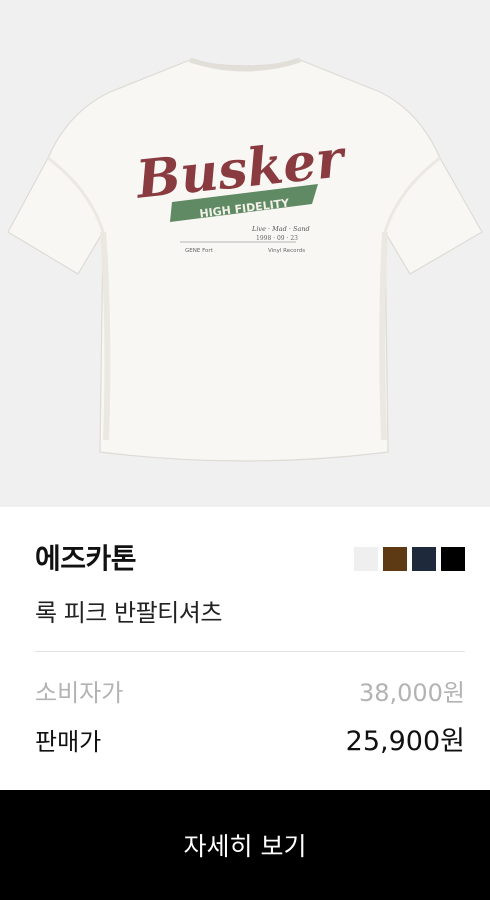 The image size is (490, 900). I want to click on swatch-brown, so click(395, 559).